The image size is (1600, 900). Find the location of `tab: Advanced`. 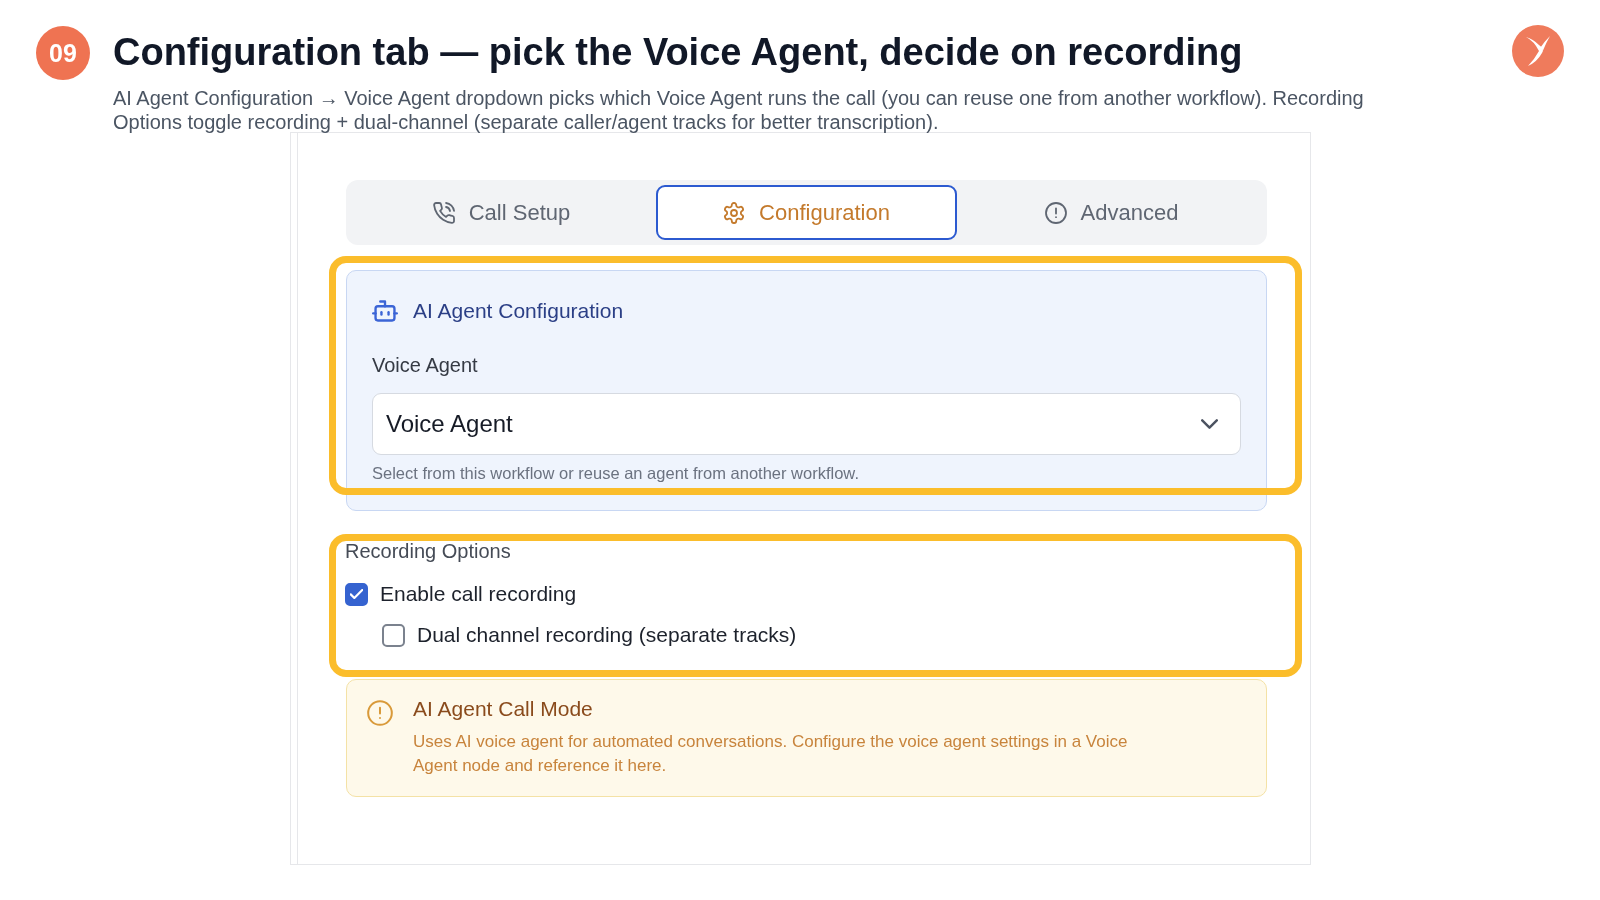

tab: Advanced is located at coordinates (1111, 212).